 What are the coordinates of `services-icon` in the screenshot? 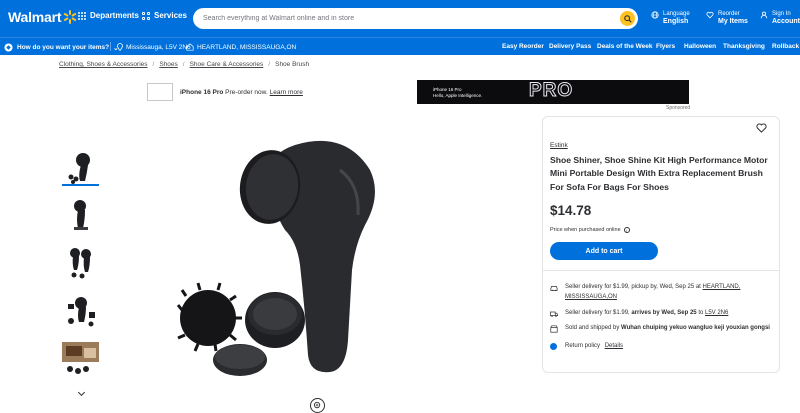 It's located at (146, 15).